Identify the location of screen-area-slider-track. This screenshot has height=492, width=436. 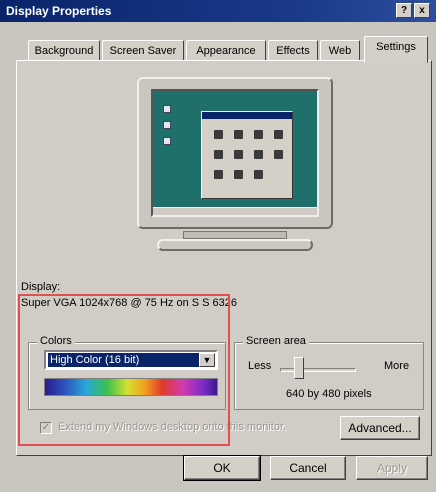
(318, 370).